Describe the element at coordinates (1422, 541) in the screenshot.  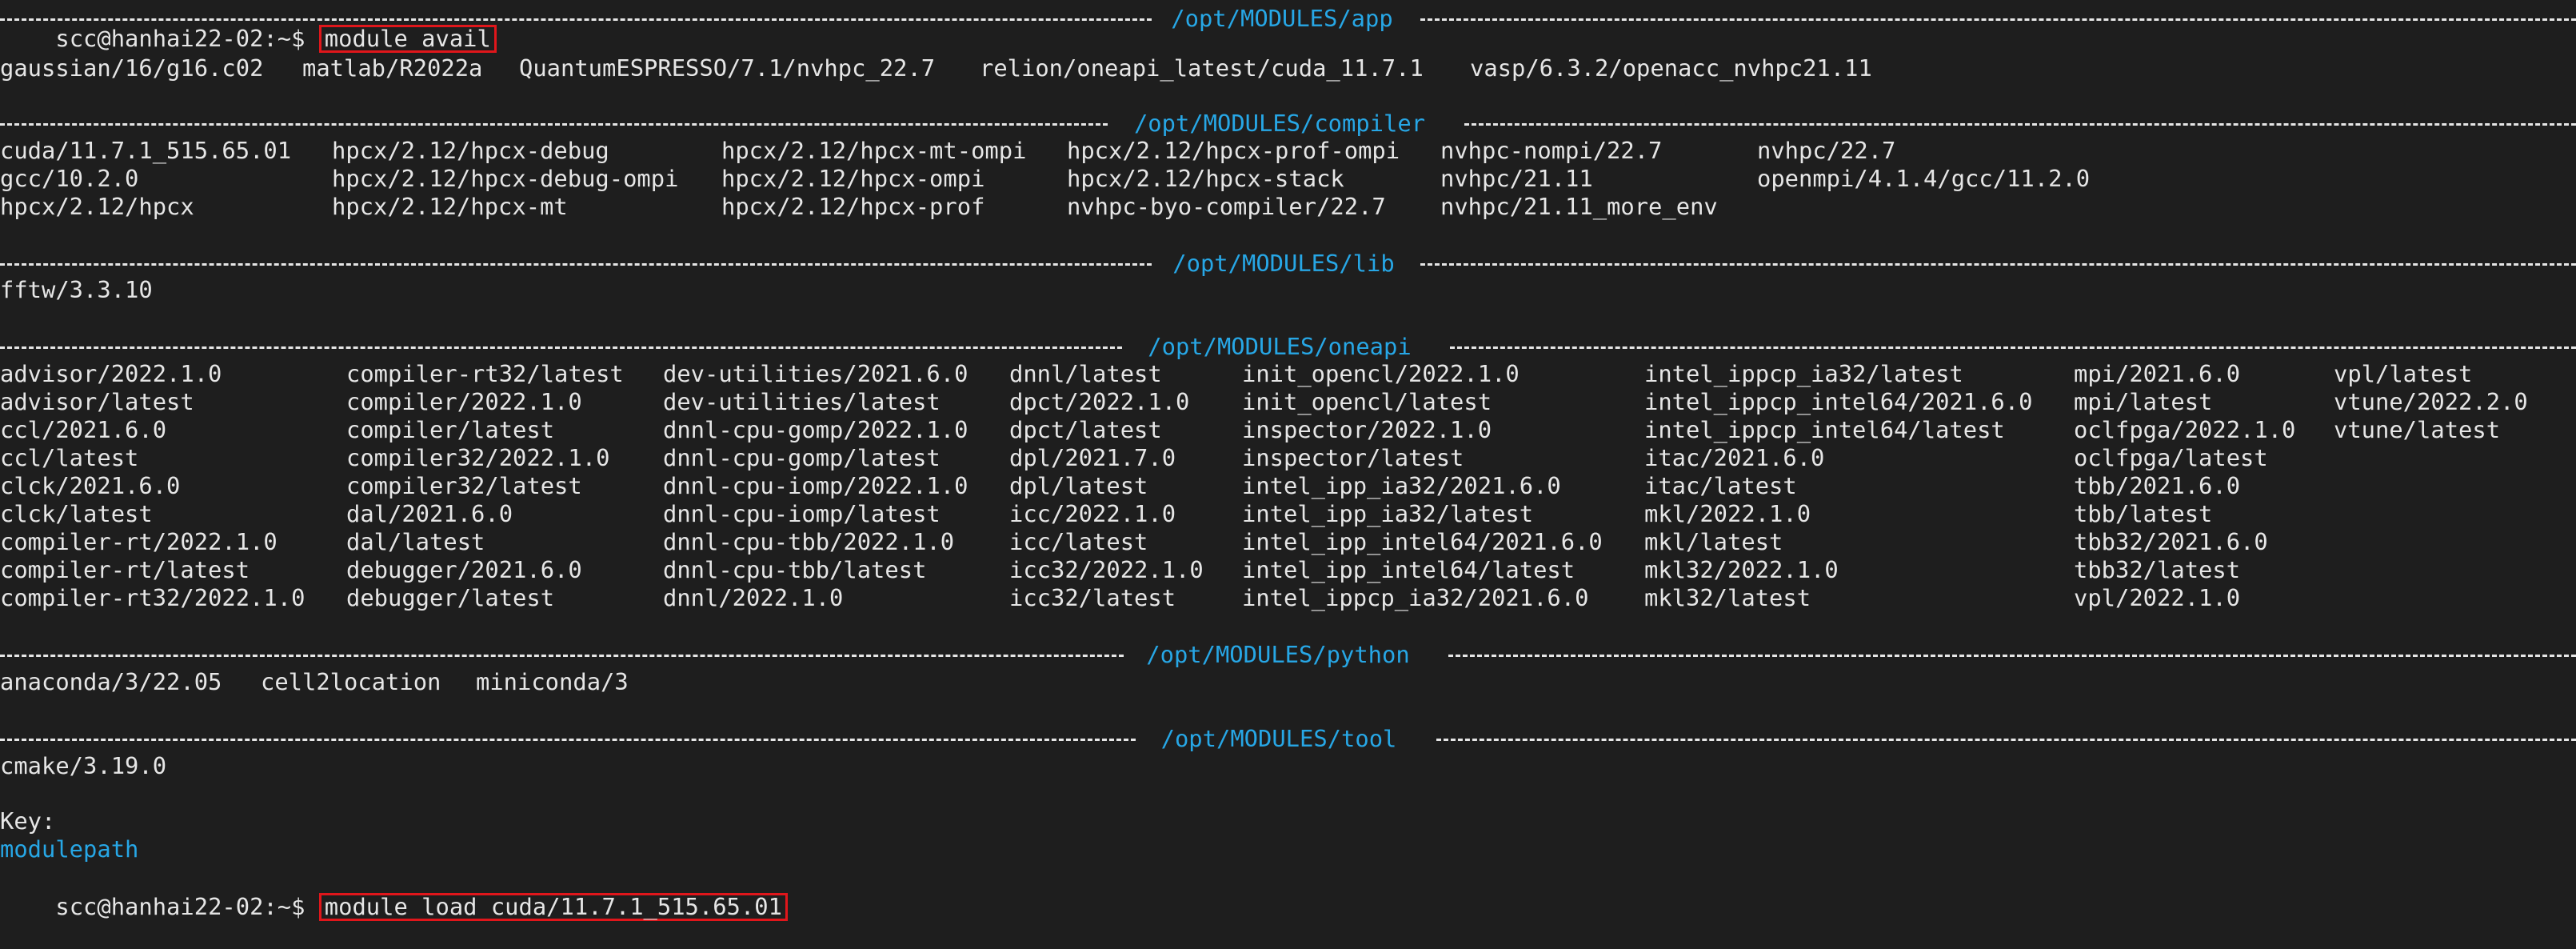
I see `module-entry: intel_ipp_intel64/2021.6.0` at that location.